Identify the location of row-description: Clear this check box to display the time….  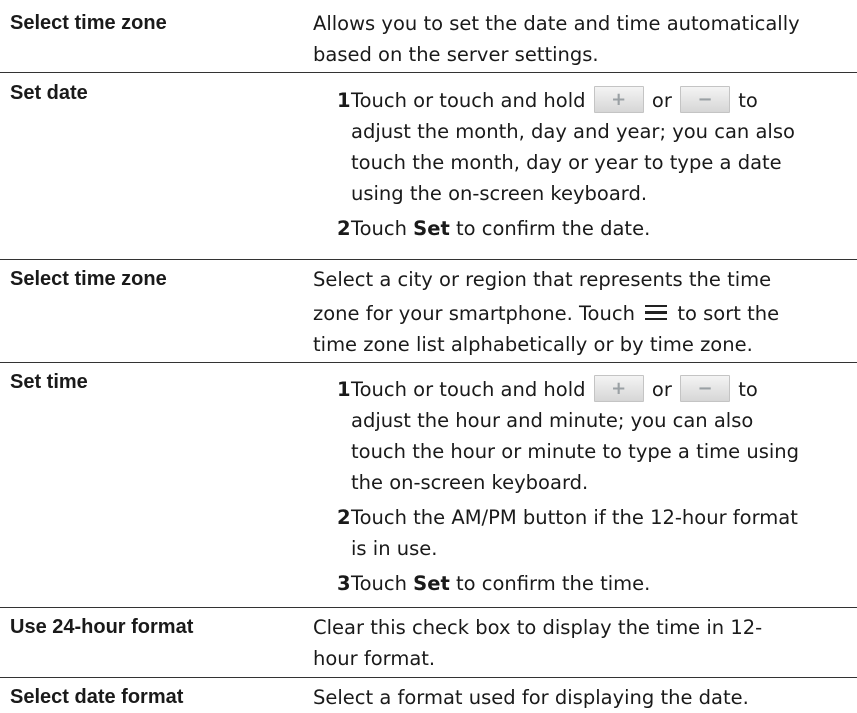
(585, 644).